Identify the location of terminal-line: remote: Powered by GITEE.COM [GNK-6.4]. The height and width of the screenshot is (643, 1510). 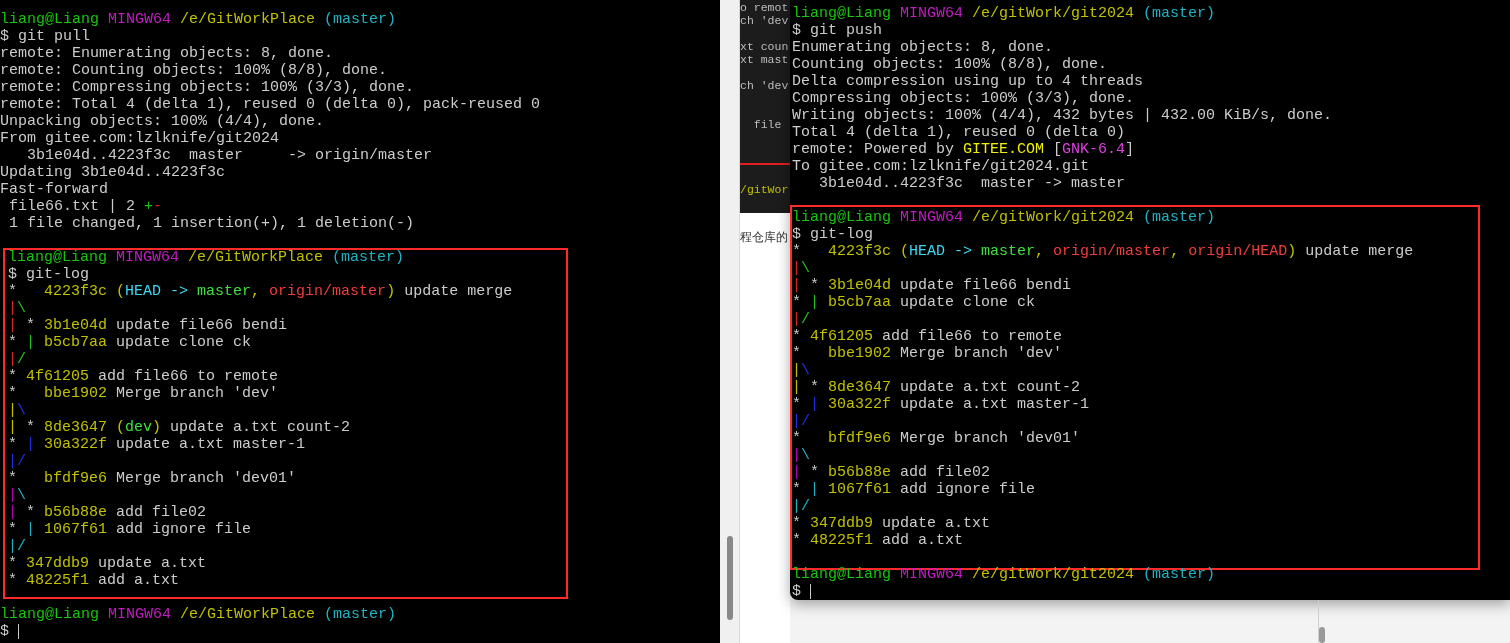
(963, 149).